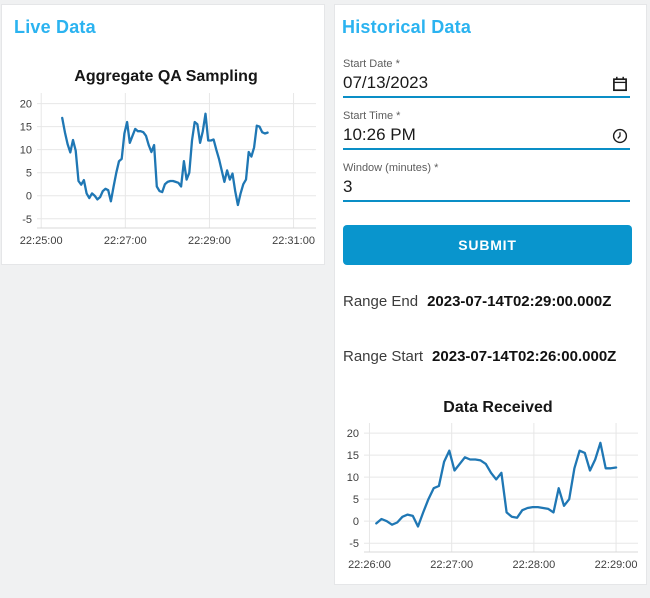 The height and width of the screenshot is (598, 650). I want to click on calendar-icon, so click(620, 84).